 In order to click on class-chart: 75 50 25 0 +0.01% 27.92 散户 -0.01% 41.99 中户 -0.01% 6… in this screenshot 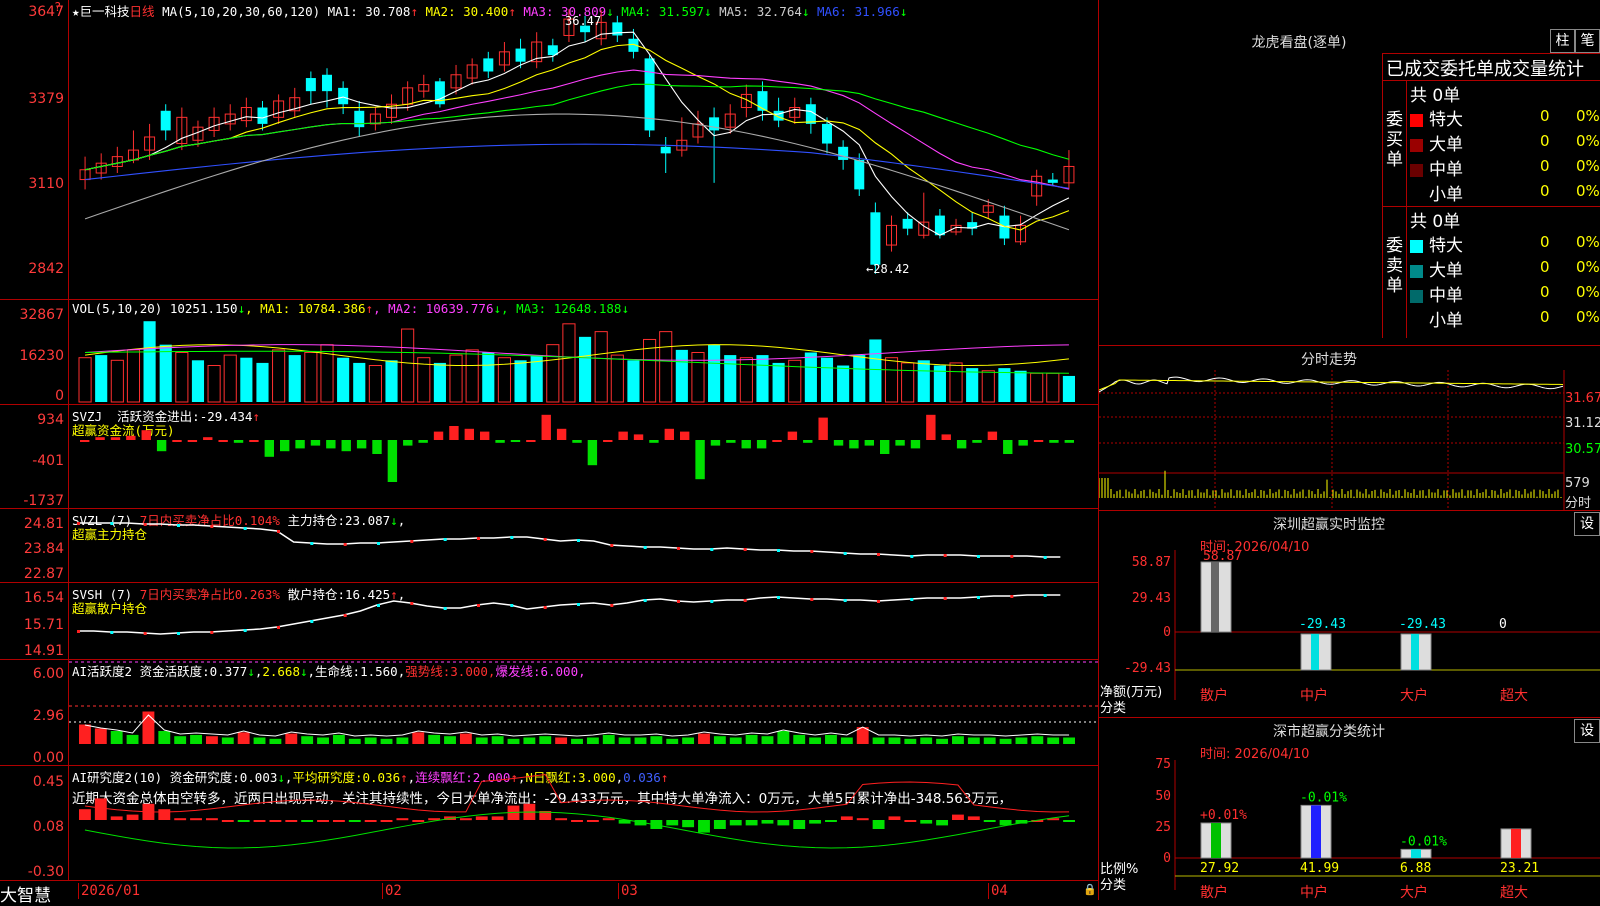, I will do `click(1349, 820)`.